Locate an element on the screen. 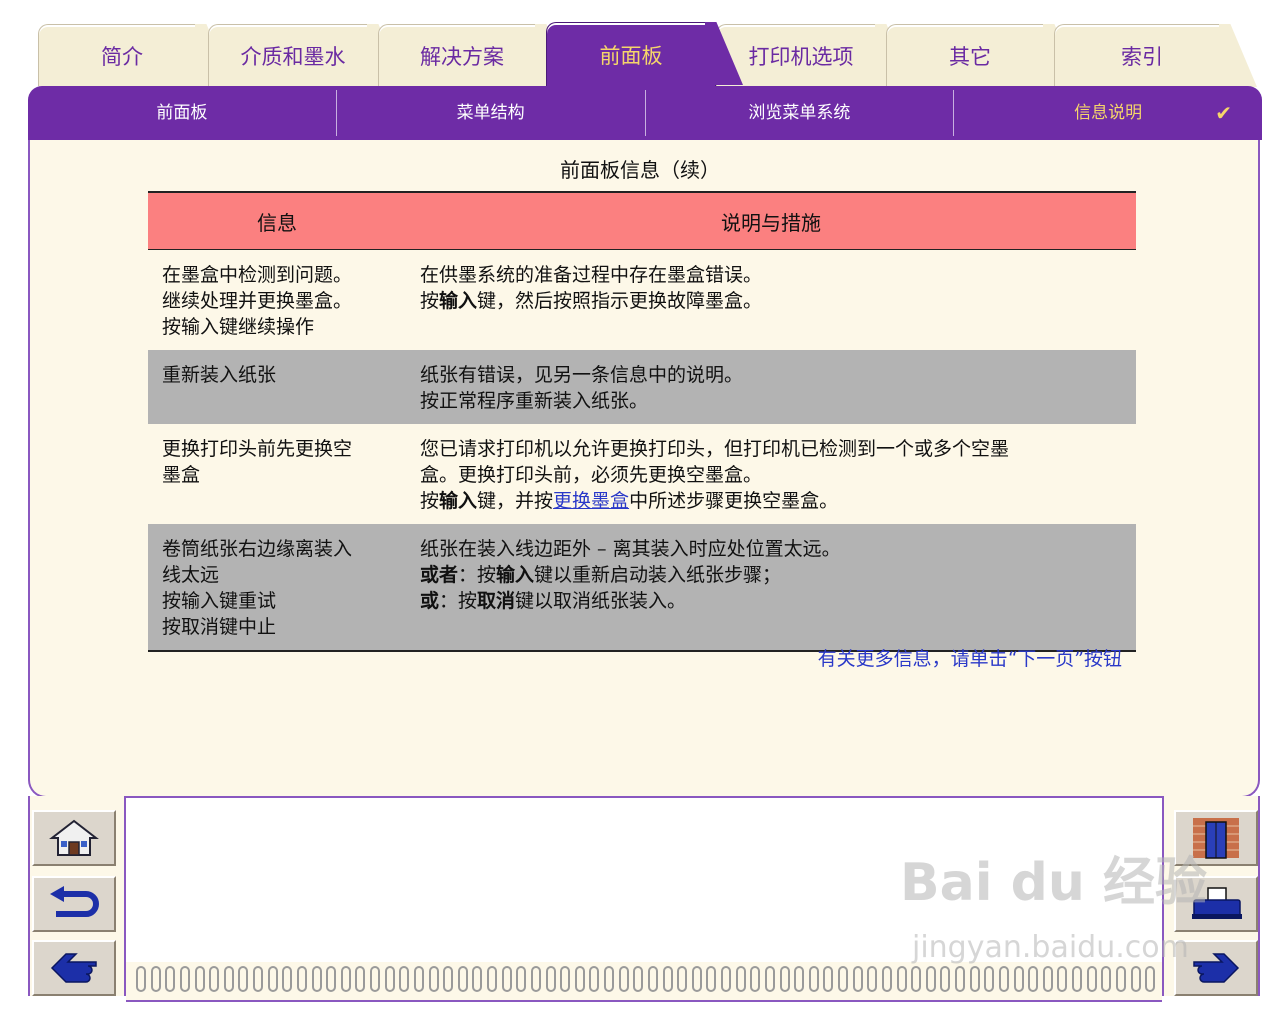 This screenshot has width=1280, height=1022. tab-solutions: 解决方案 is located at coordinates (462, 55).